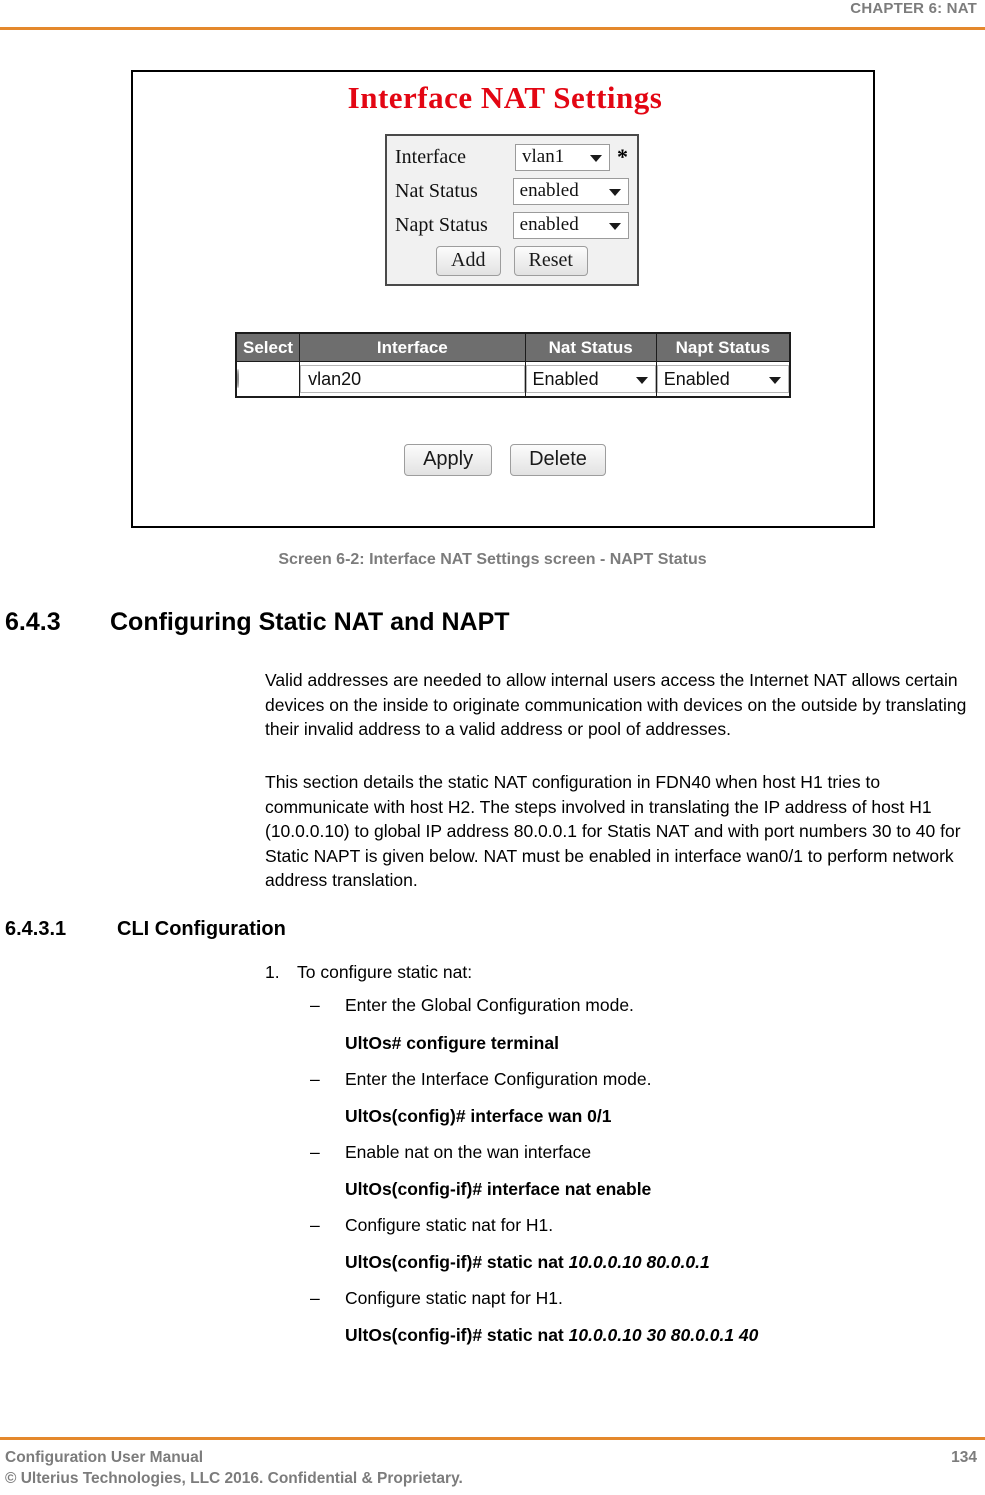  I want to click on list-item: – Enter the Interface Configuration mode., so click(480, 1079).